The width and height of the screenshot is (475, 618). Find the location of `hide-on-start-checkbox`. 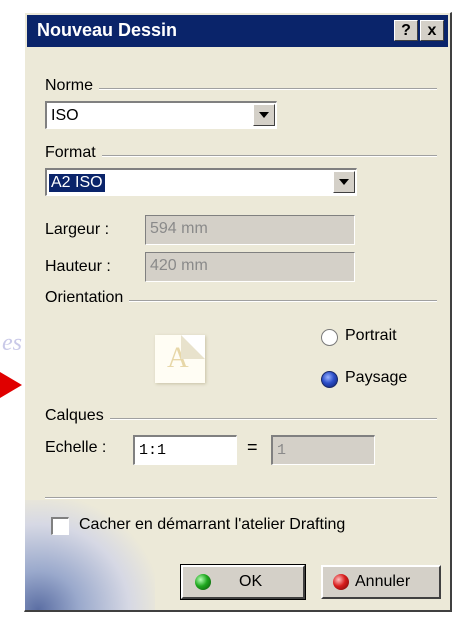

hide-on-start-checkbox is located at coordinates (60, 526).